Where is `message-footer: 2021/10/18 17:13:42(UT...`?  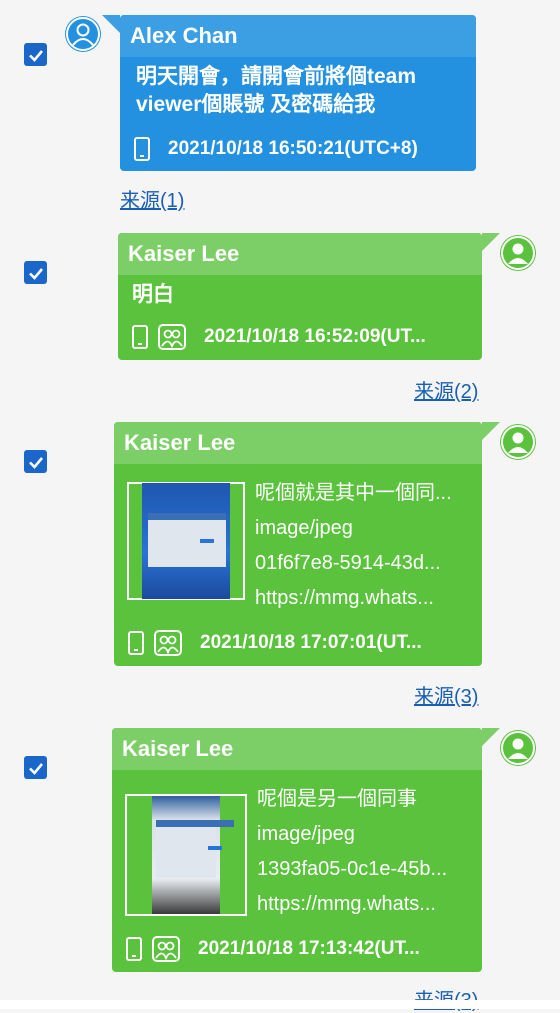
message-footer: 2021/10/18 17:13:42(UT... is located at coordinates (299, 949).